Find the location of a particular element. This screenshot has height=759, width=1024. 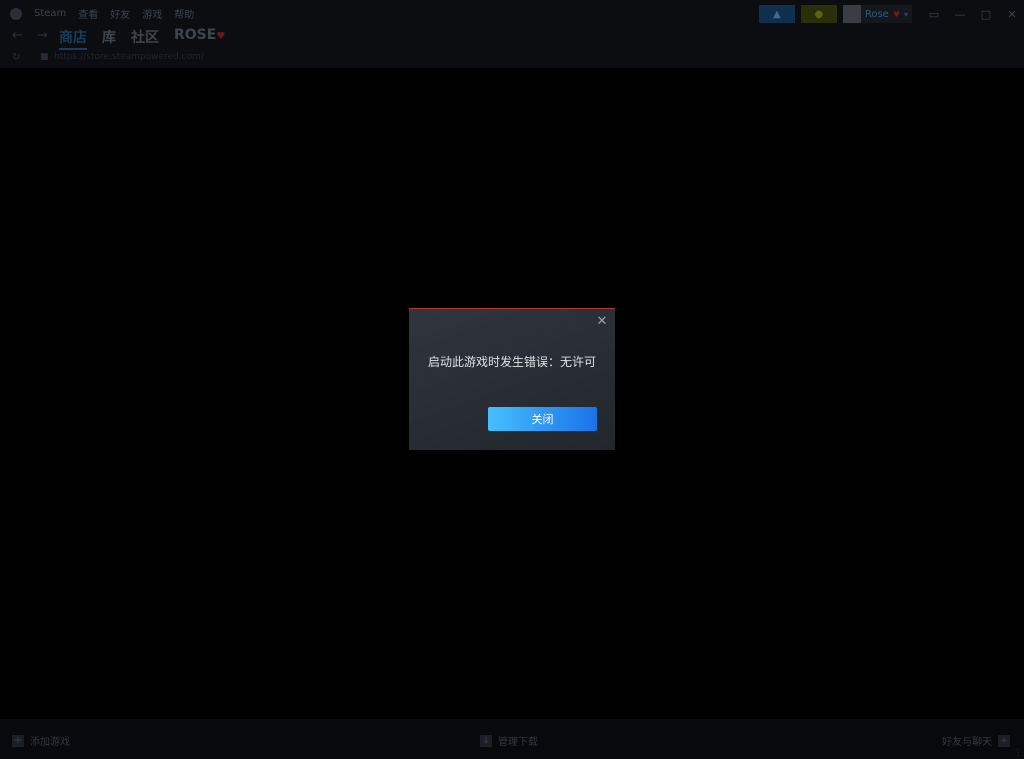

resize-grip-icon: ⋮ is located at coordinates (1018, 752).